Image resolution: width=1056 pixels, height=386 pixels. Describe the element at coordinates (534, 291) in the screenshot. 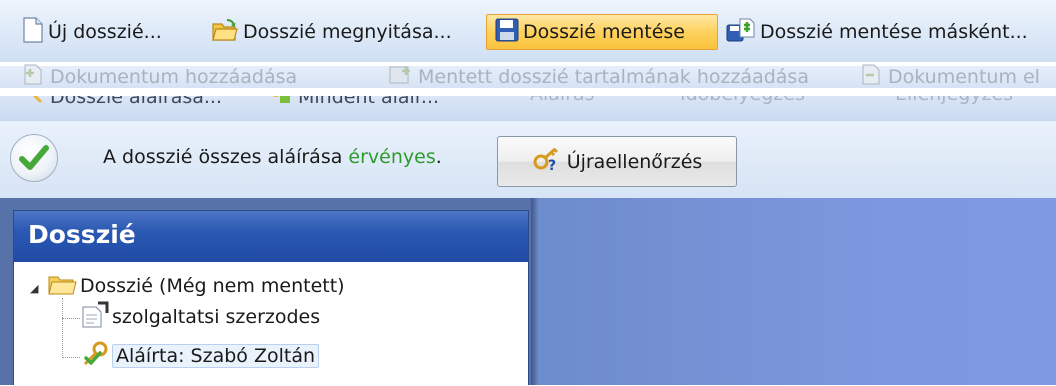

I see `panel-splitter` at that location.